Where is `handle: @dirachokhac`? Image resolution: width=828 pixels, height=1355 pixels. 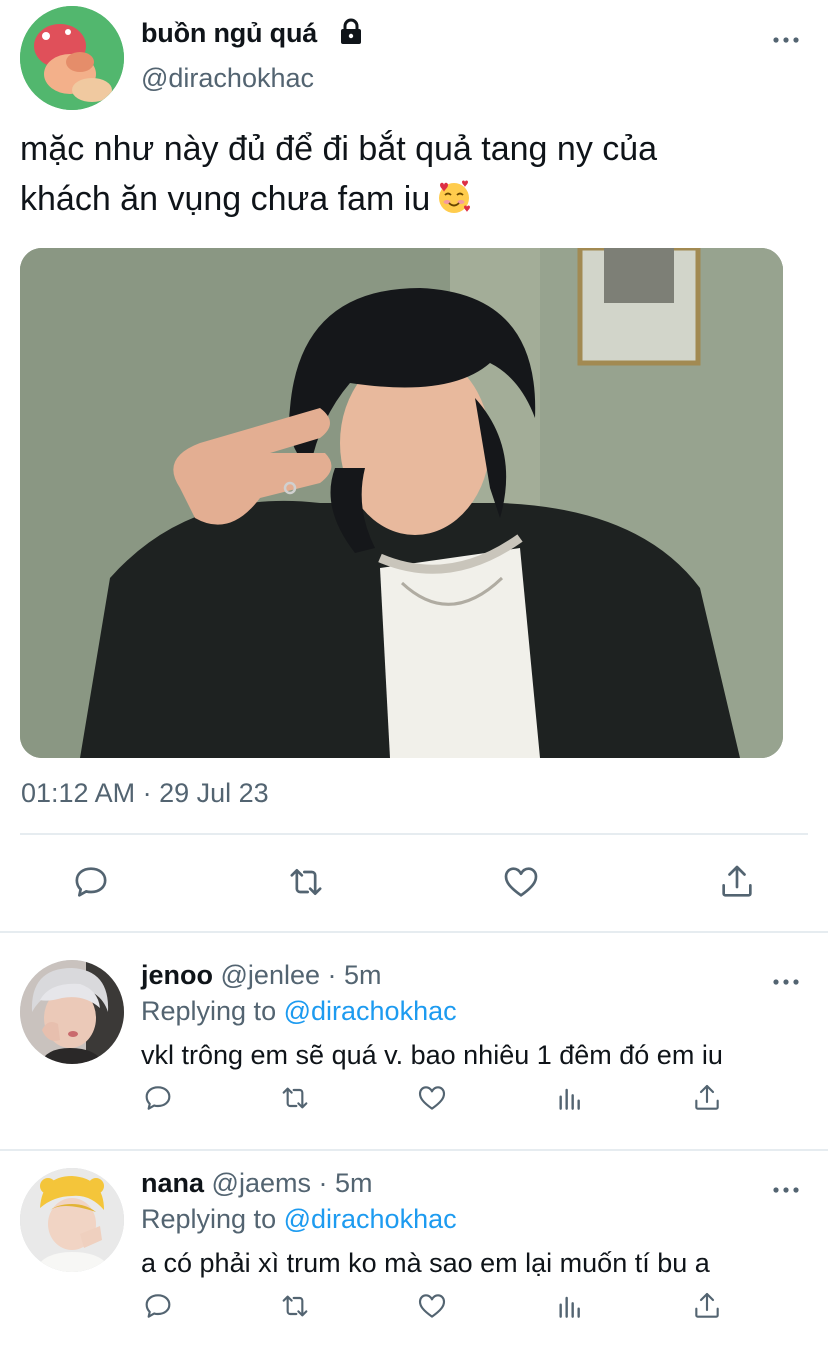
handle: @dirachokhac is located at coordinates (227, 78).